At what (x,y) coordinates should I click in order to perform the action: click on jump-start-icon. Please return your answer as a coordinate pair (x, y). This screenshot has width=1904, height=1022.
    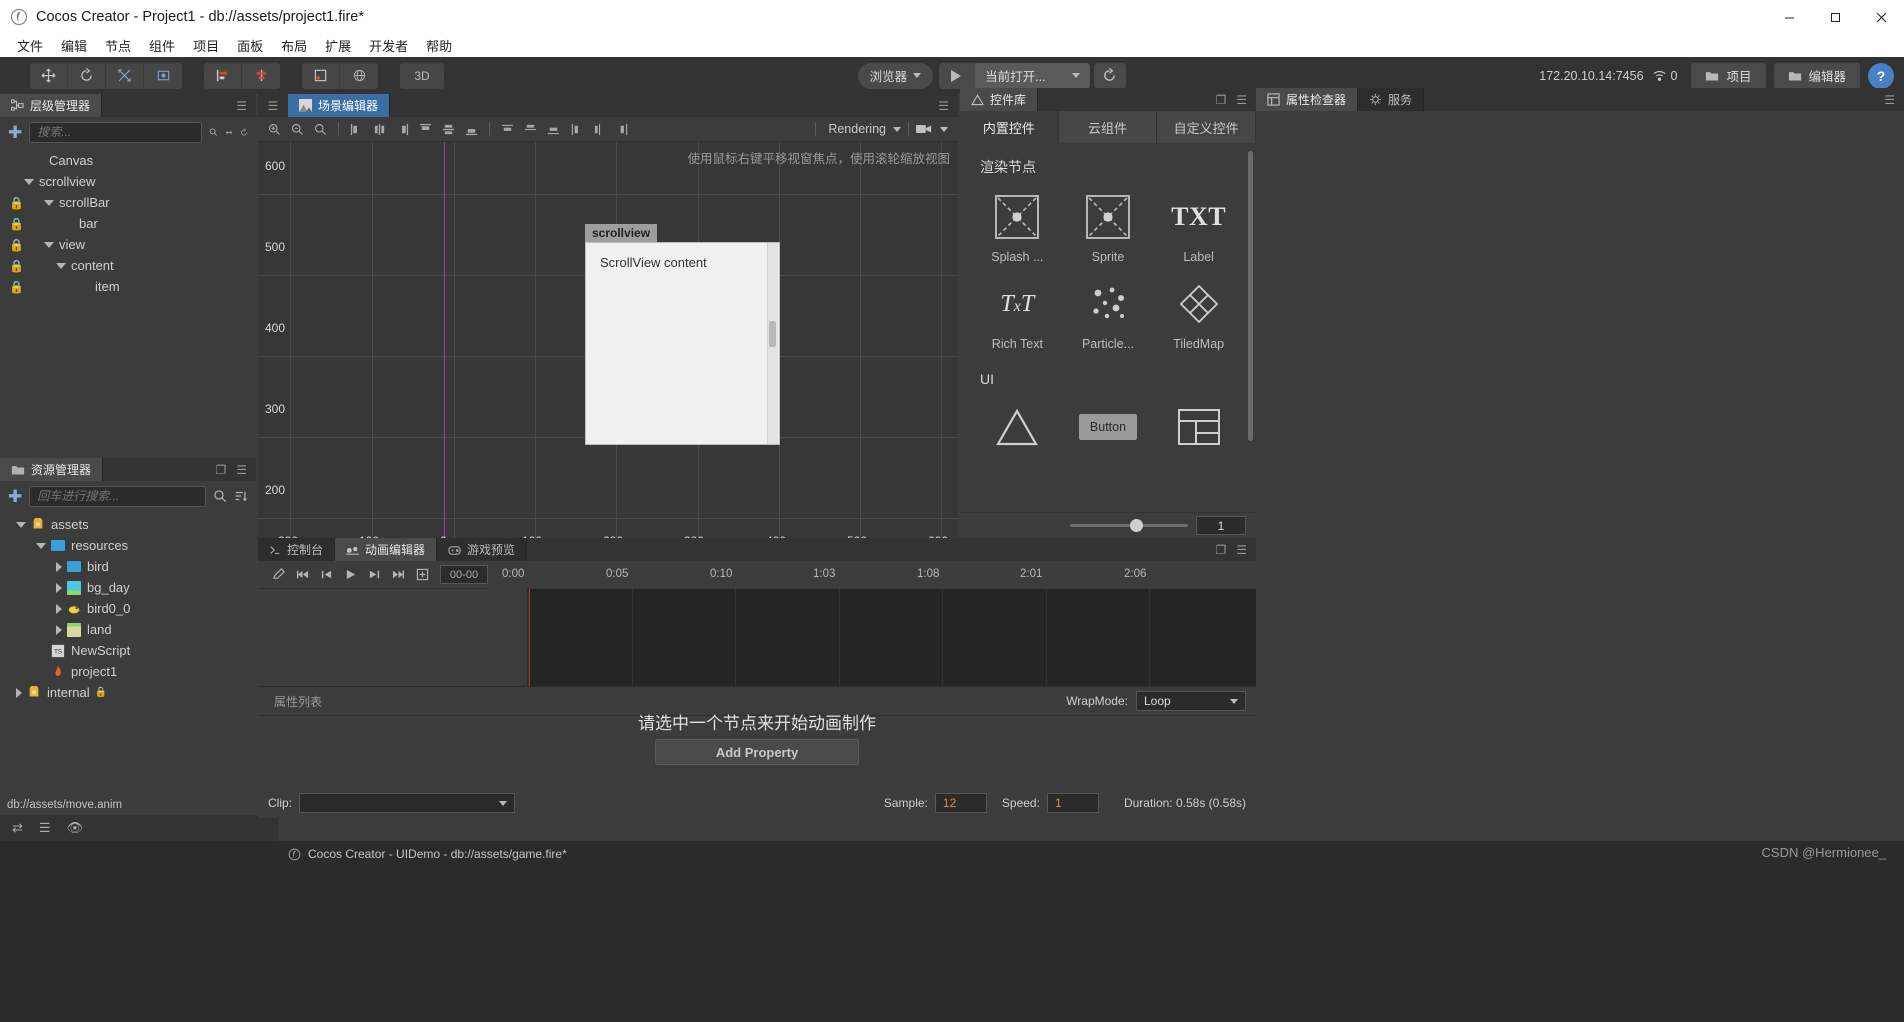
    Looking at the image, I should click on (302, 575).